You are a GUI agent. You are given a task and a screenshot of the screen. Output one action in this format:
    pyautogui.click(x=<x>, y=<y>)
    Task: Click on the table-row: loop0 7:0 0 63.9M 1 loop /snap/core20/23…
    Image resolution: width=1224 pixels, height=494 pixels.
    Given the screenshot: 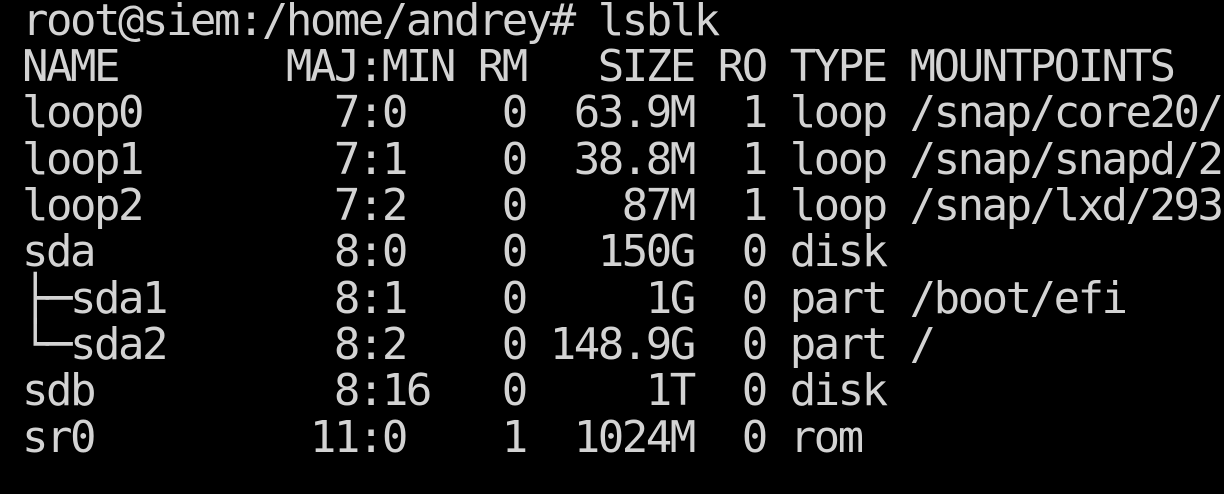 What is the action you would take?
    pyautogui.click(x=623, y=112)
    